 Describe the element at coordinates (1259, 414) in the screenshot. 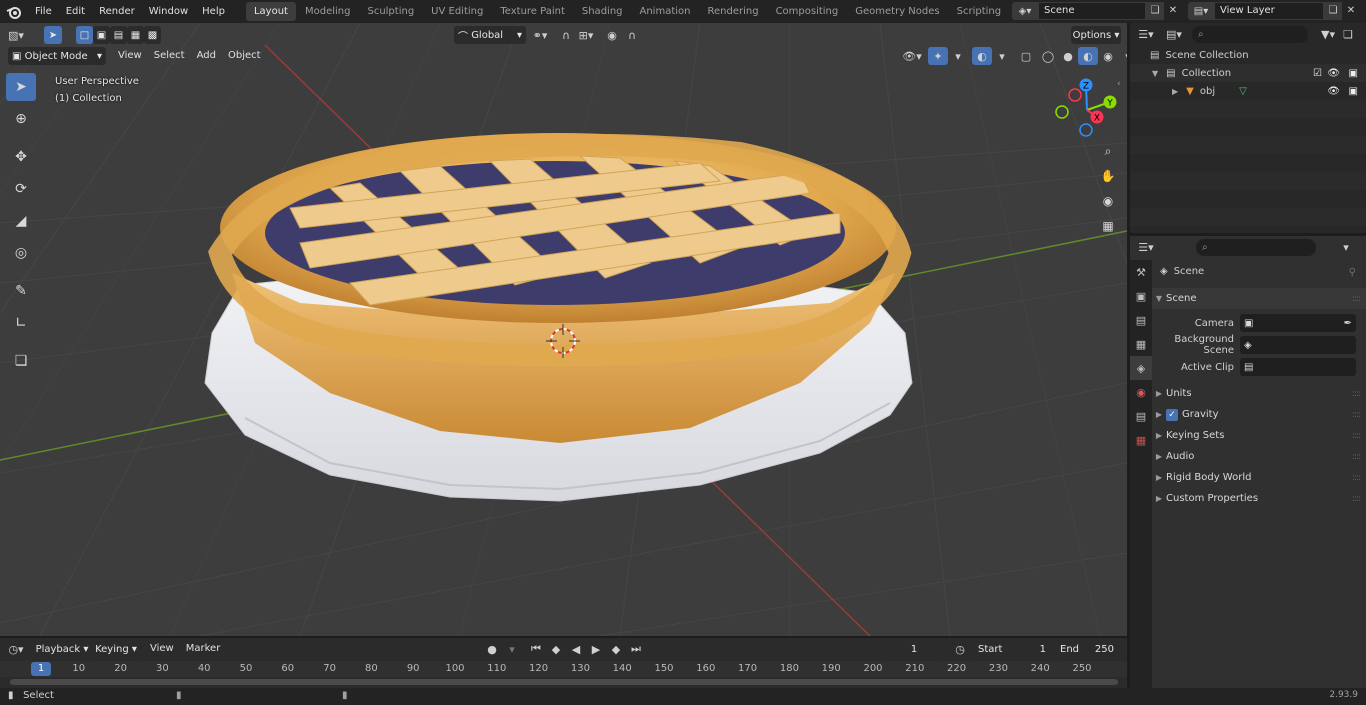

I see `panel-gravity: ▶ ✓ Gravity ::::` at that location.